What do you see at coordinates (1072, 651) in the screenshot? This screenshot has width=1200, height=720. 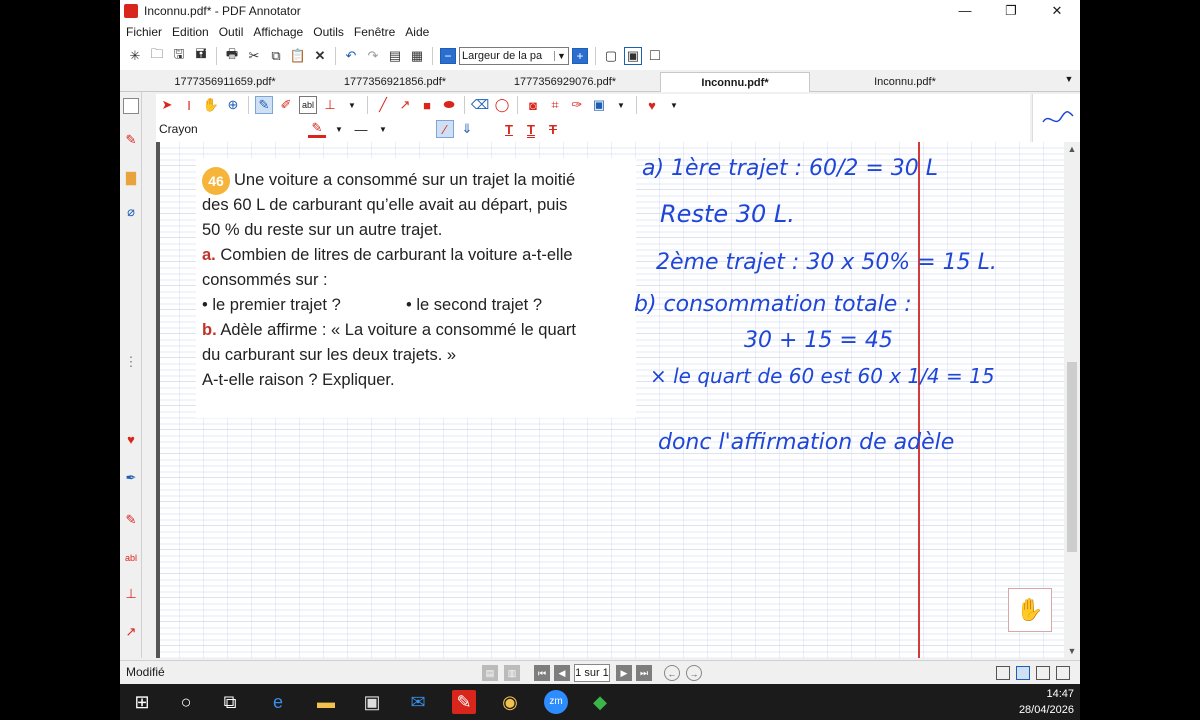 I see `scroll-down-icon: ▼` at bounding box center [1072, 651].